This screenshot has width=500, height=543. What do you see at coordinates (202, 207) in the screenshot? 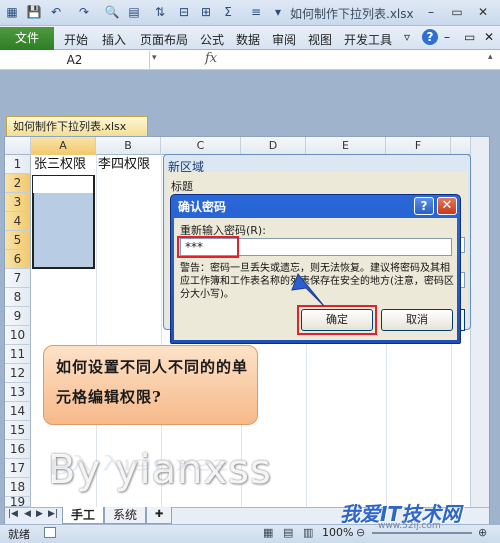
I see `confirm-password-title: 确认密码` at bounding box center [202, 207].